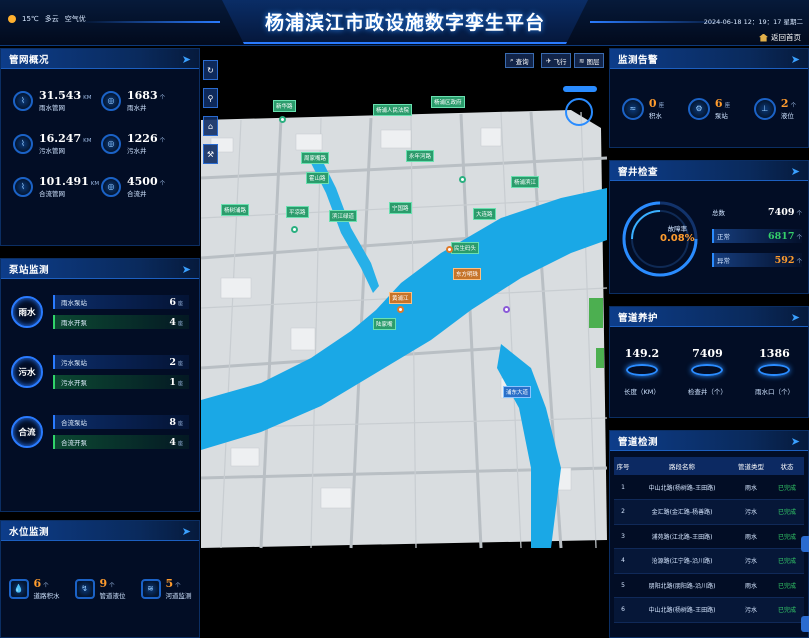 This screenshot has width=809, height=638. I want to click on home-button: 返回首页, so click(780, 37).